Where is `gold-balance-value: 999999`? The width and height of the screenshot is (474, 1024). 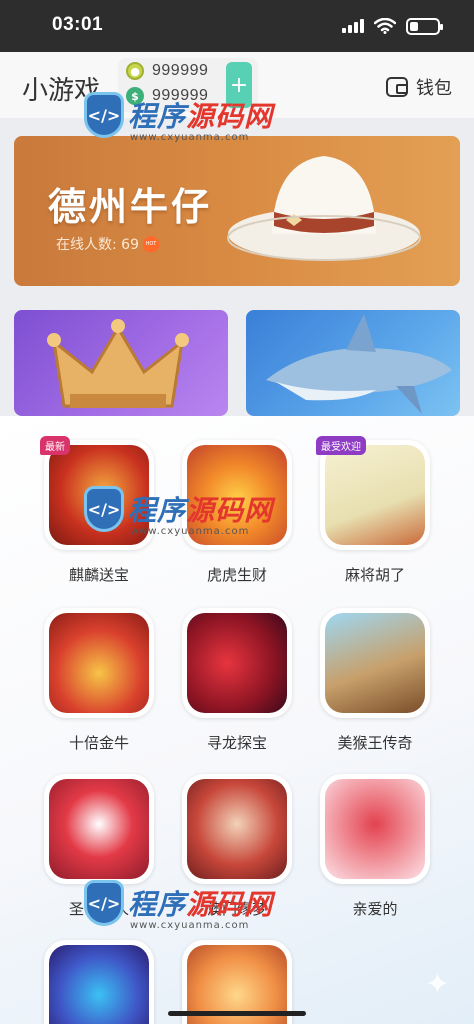
gold-balance-value: 999999 is located at coordinates (180, 70).